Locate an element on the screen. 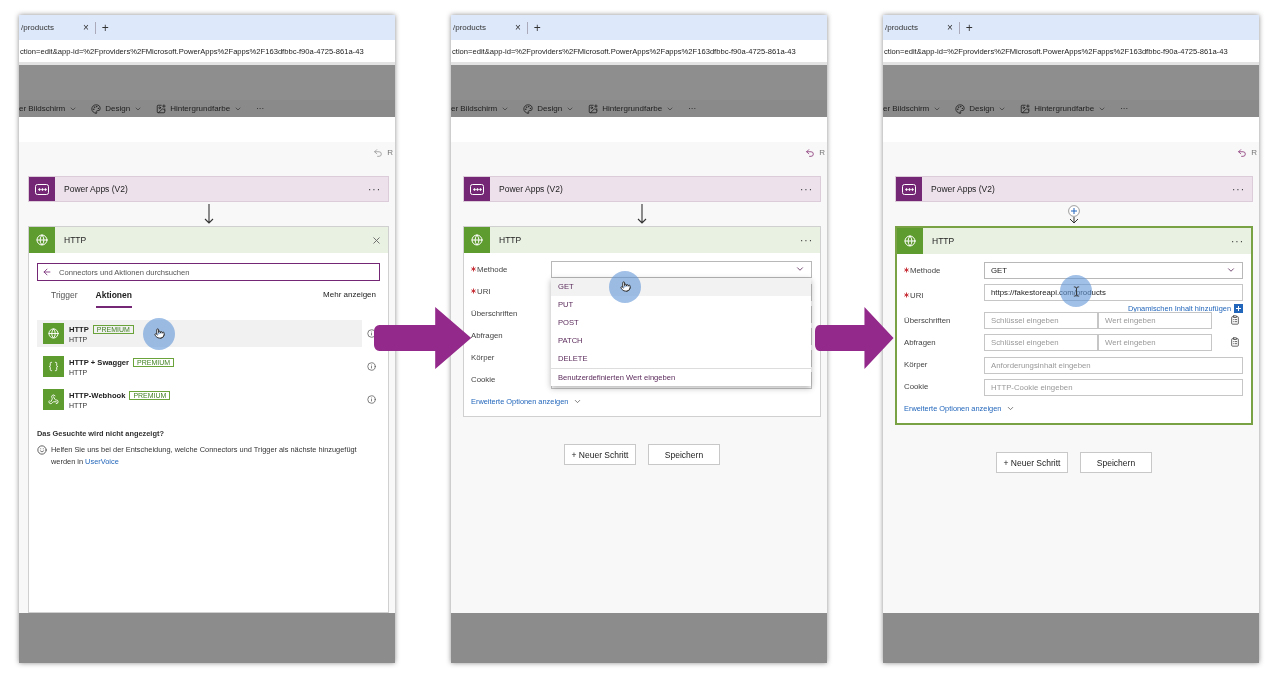  tab: Aktionen is located at coordinates (113, 299).